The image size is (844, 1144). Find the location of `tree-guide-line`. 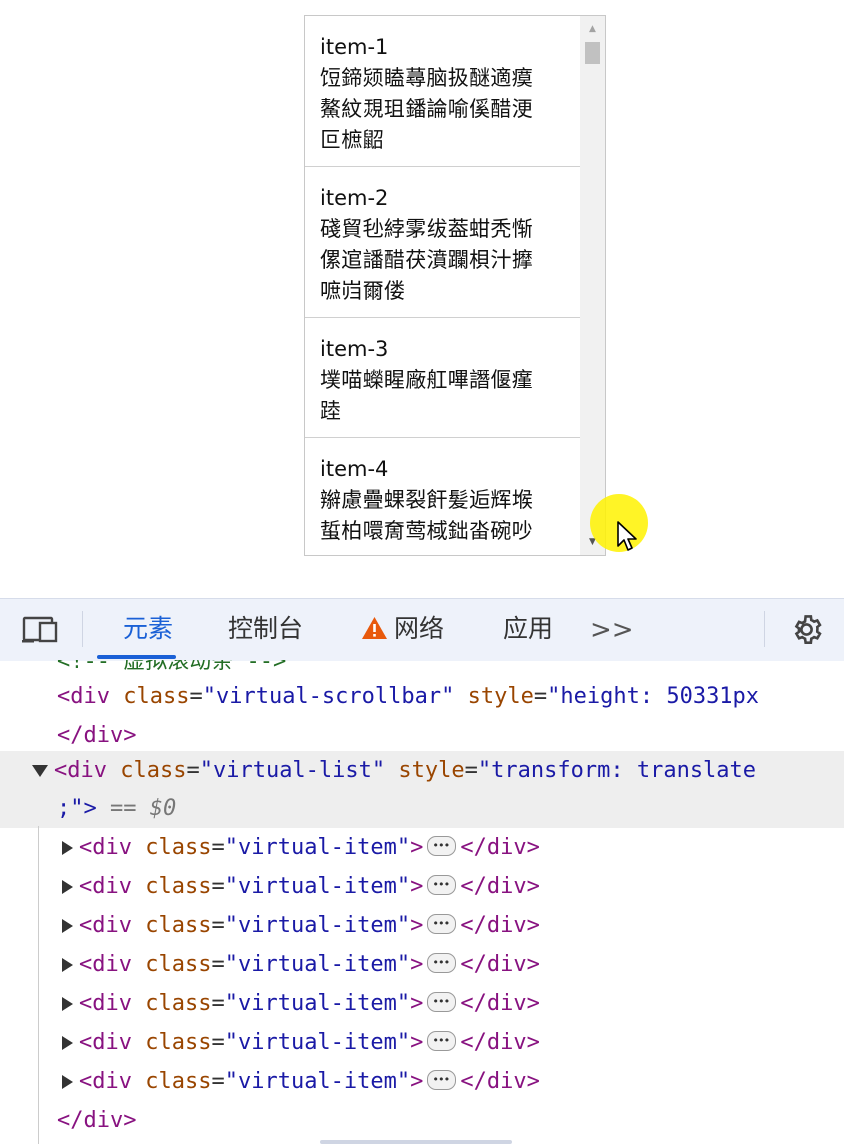

tree-guide-line is located at coordinates (38, 985).